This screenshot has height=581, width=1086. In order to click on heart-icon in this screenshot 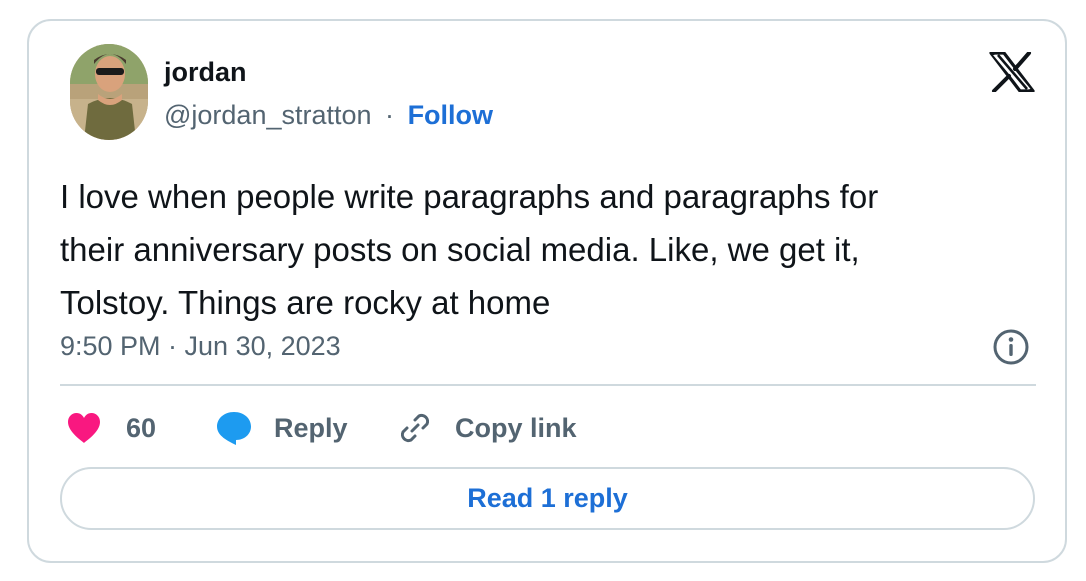, I will do `click(84, 428)`.